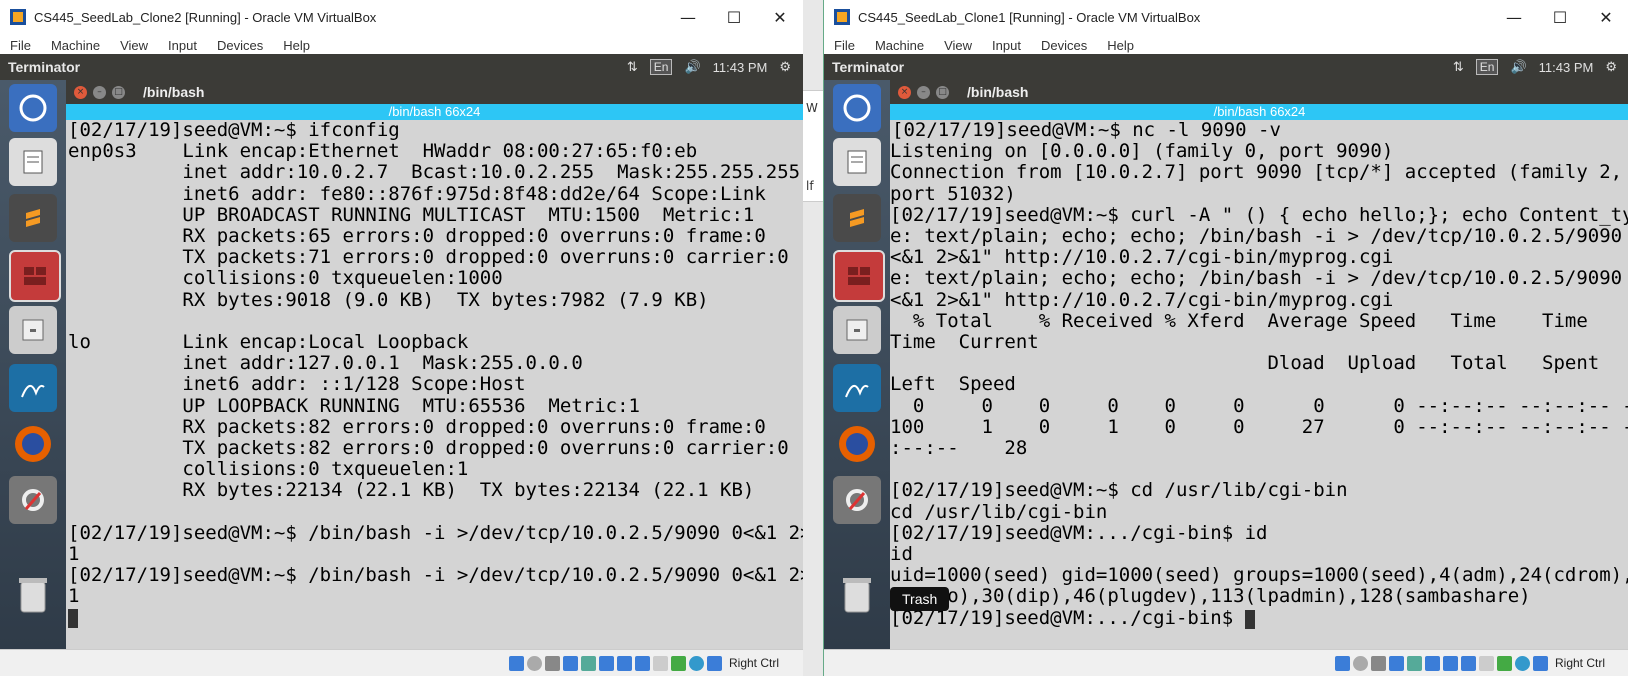  Describe the element at coordinates (401, 67) in the screenshot. I see `ubuntu-top-panel: Terminator ⇅ En 🔊 11:43 PM ⚙` at that location.